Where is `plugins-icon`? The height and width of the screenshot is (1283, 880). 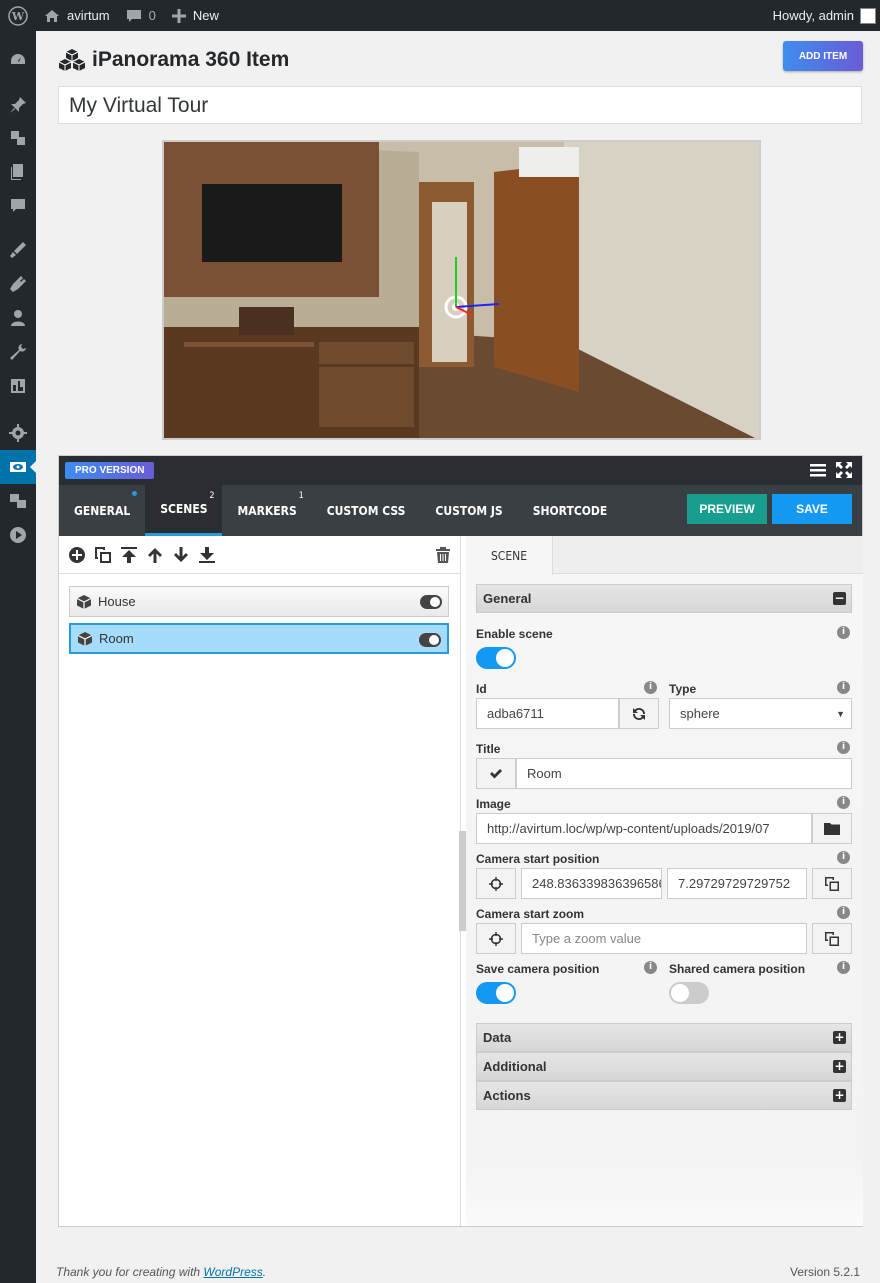
plugins-icon is located at coordinates (18, 284).